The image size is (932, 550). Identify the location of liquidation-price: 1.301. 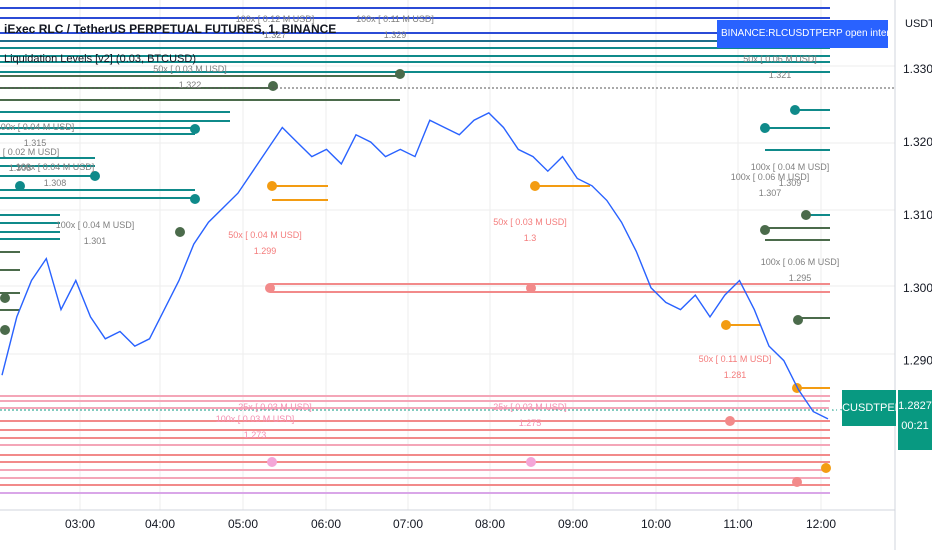
(95, 241).